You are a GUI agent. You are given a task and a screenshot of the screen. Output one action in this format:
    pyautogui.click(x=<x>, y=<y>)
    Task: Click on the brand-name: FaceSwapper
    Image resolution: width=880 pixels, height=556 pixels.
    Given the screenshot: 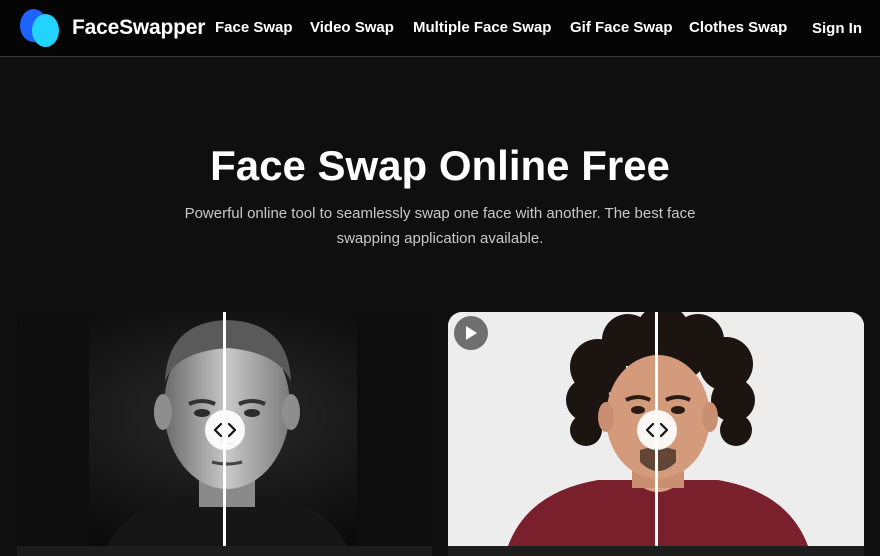 What is the action you would take?
    pyautogui.click(x=138, y=28)
    